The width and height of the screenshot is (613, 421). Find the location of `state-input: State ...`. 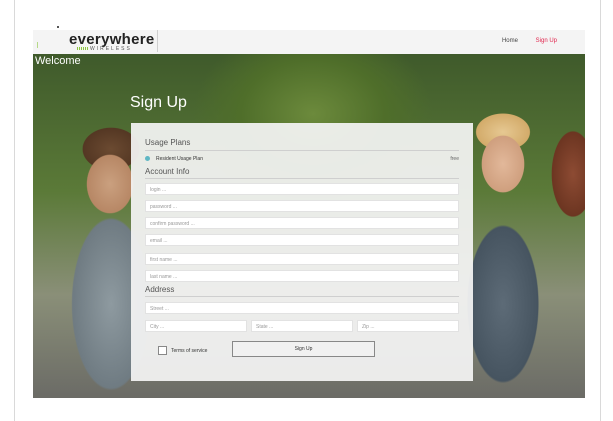

state-input: State ... is located at coordinates (302, 326).